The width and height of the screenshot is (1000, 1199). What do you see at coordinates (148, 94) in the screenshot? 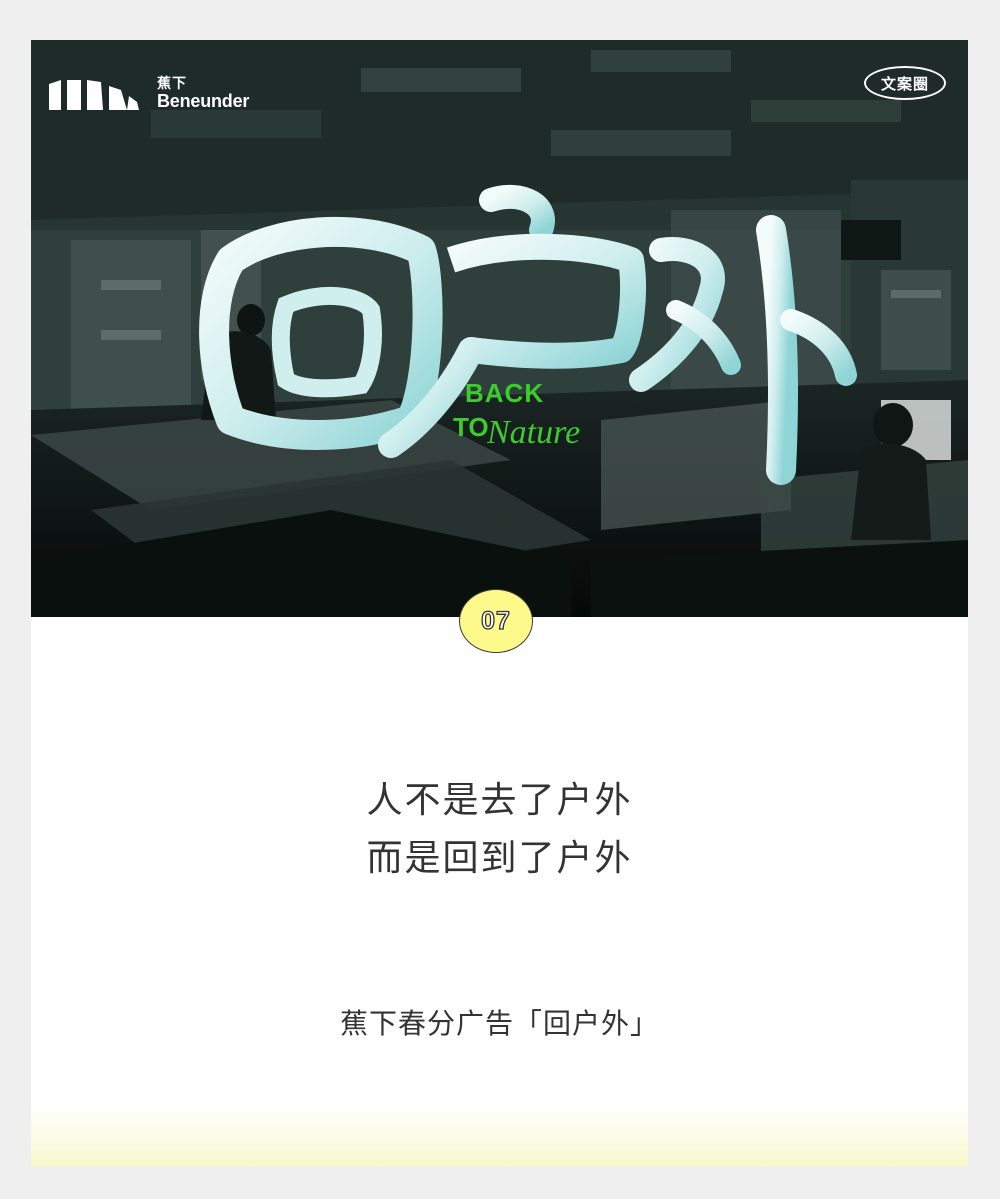
I see `brand-logo: 蕉下 Beneunder` at bounding box center [148, 94].